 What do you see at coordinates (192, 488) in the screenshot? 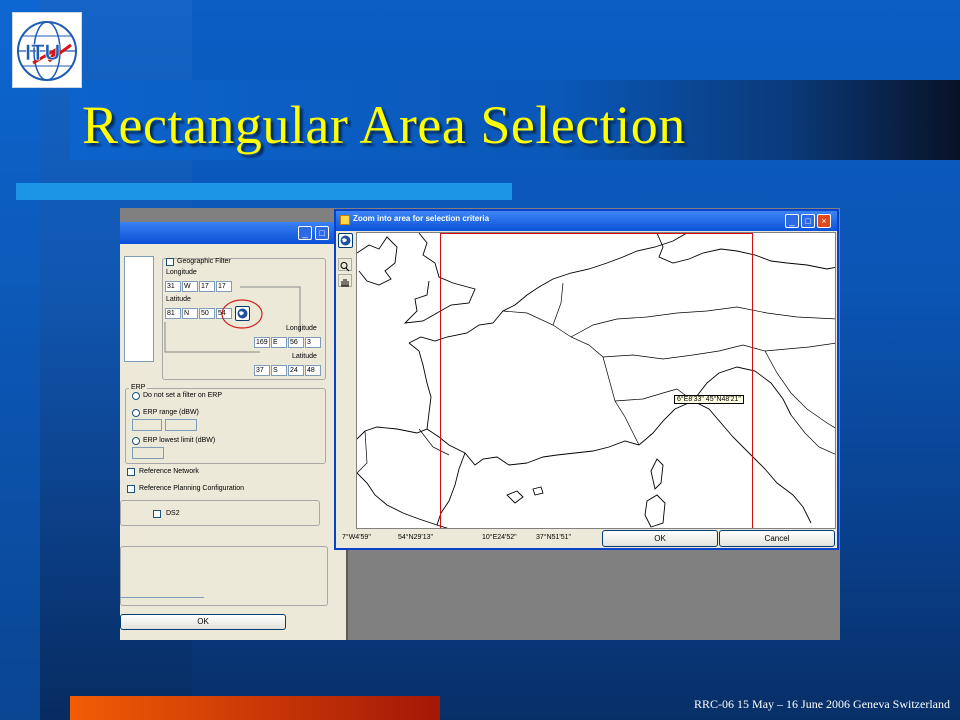
I see `reference-planning-label: Reference Planning Configuration` at bounding box center [192, 488].